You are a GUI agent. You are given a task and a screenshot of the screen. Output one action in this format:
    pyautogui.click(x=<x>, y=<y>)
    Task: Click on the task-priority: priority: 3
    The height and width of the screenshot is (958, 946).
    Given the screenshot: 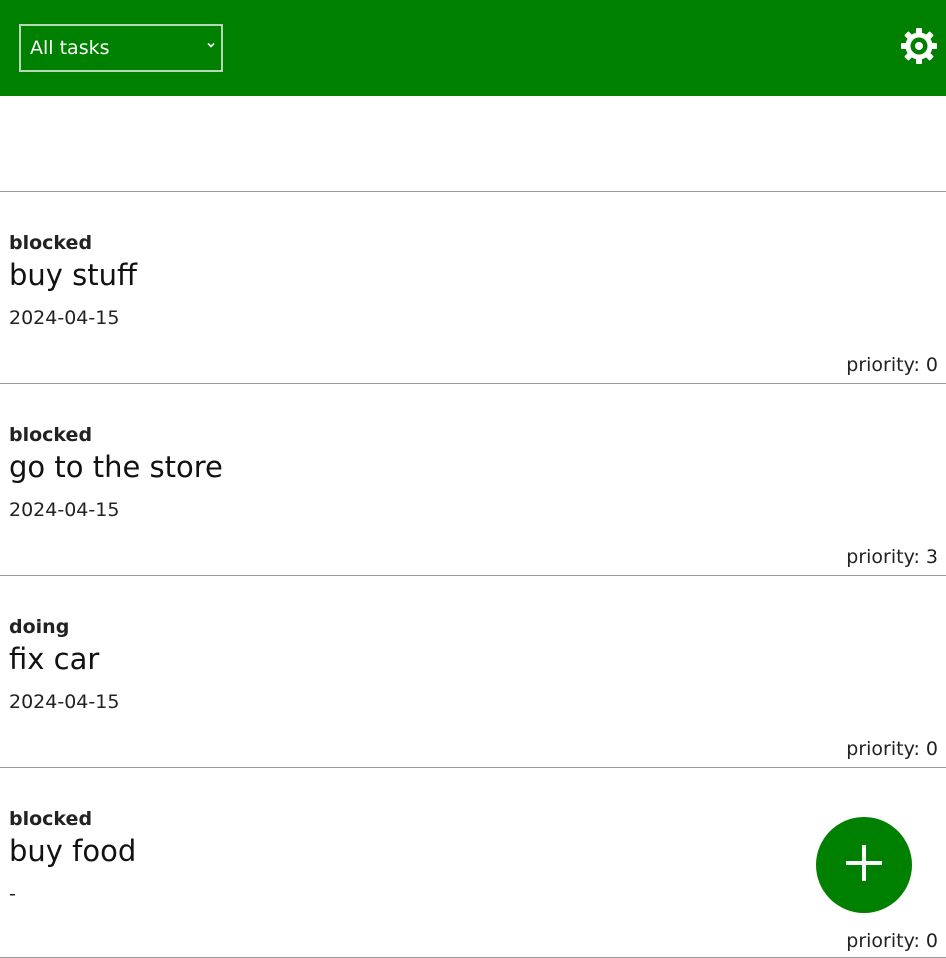 What is the action you would take?
    pyautogui.click(x=892, y=557)
    